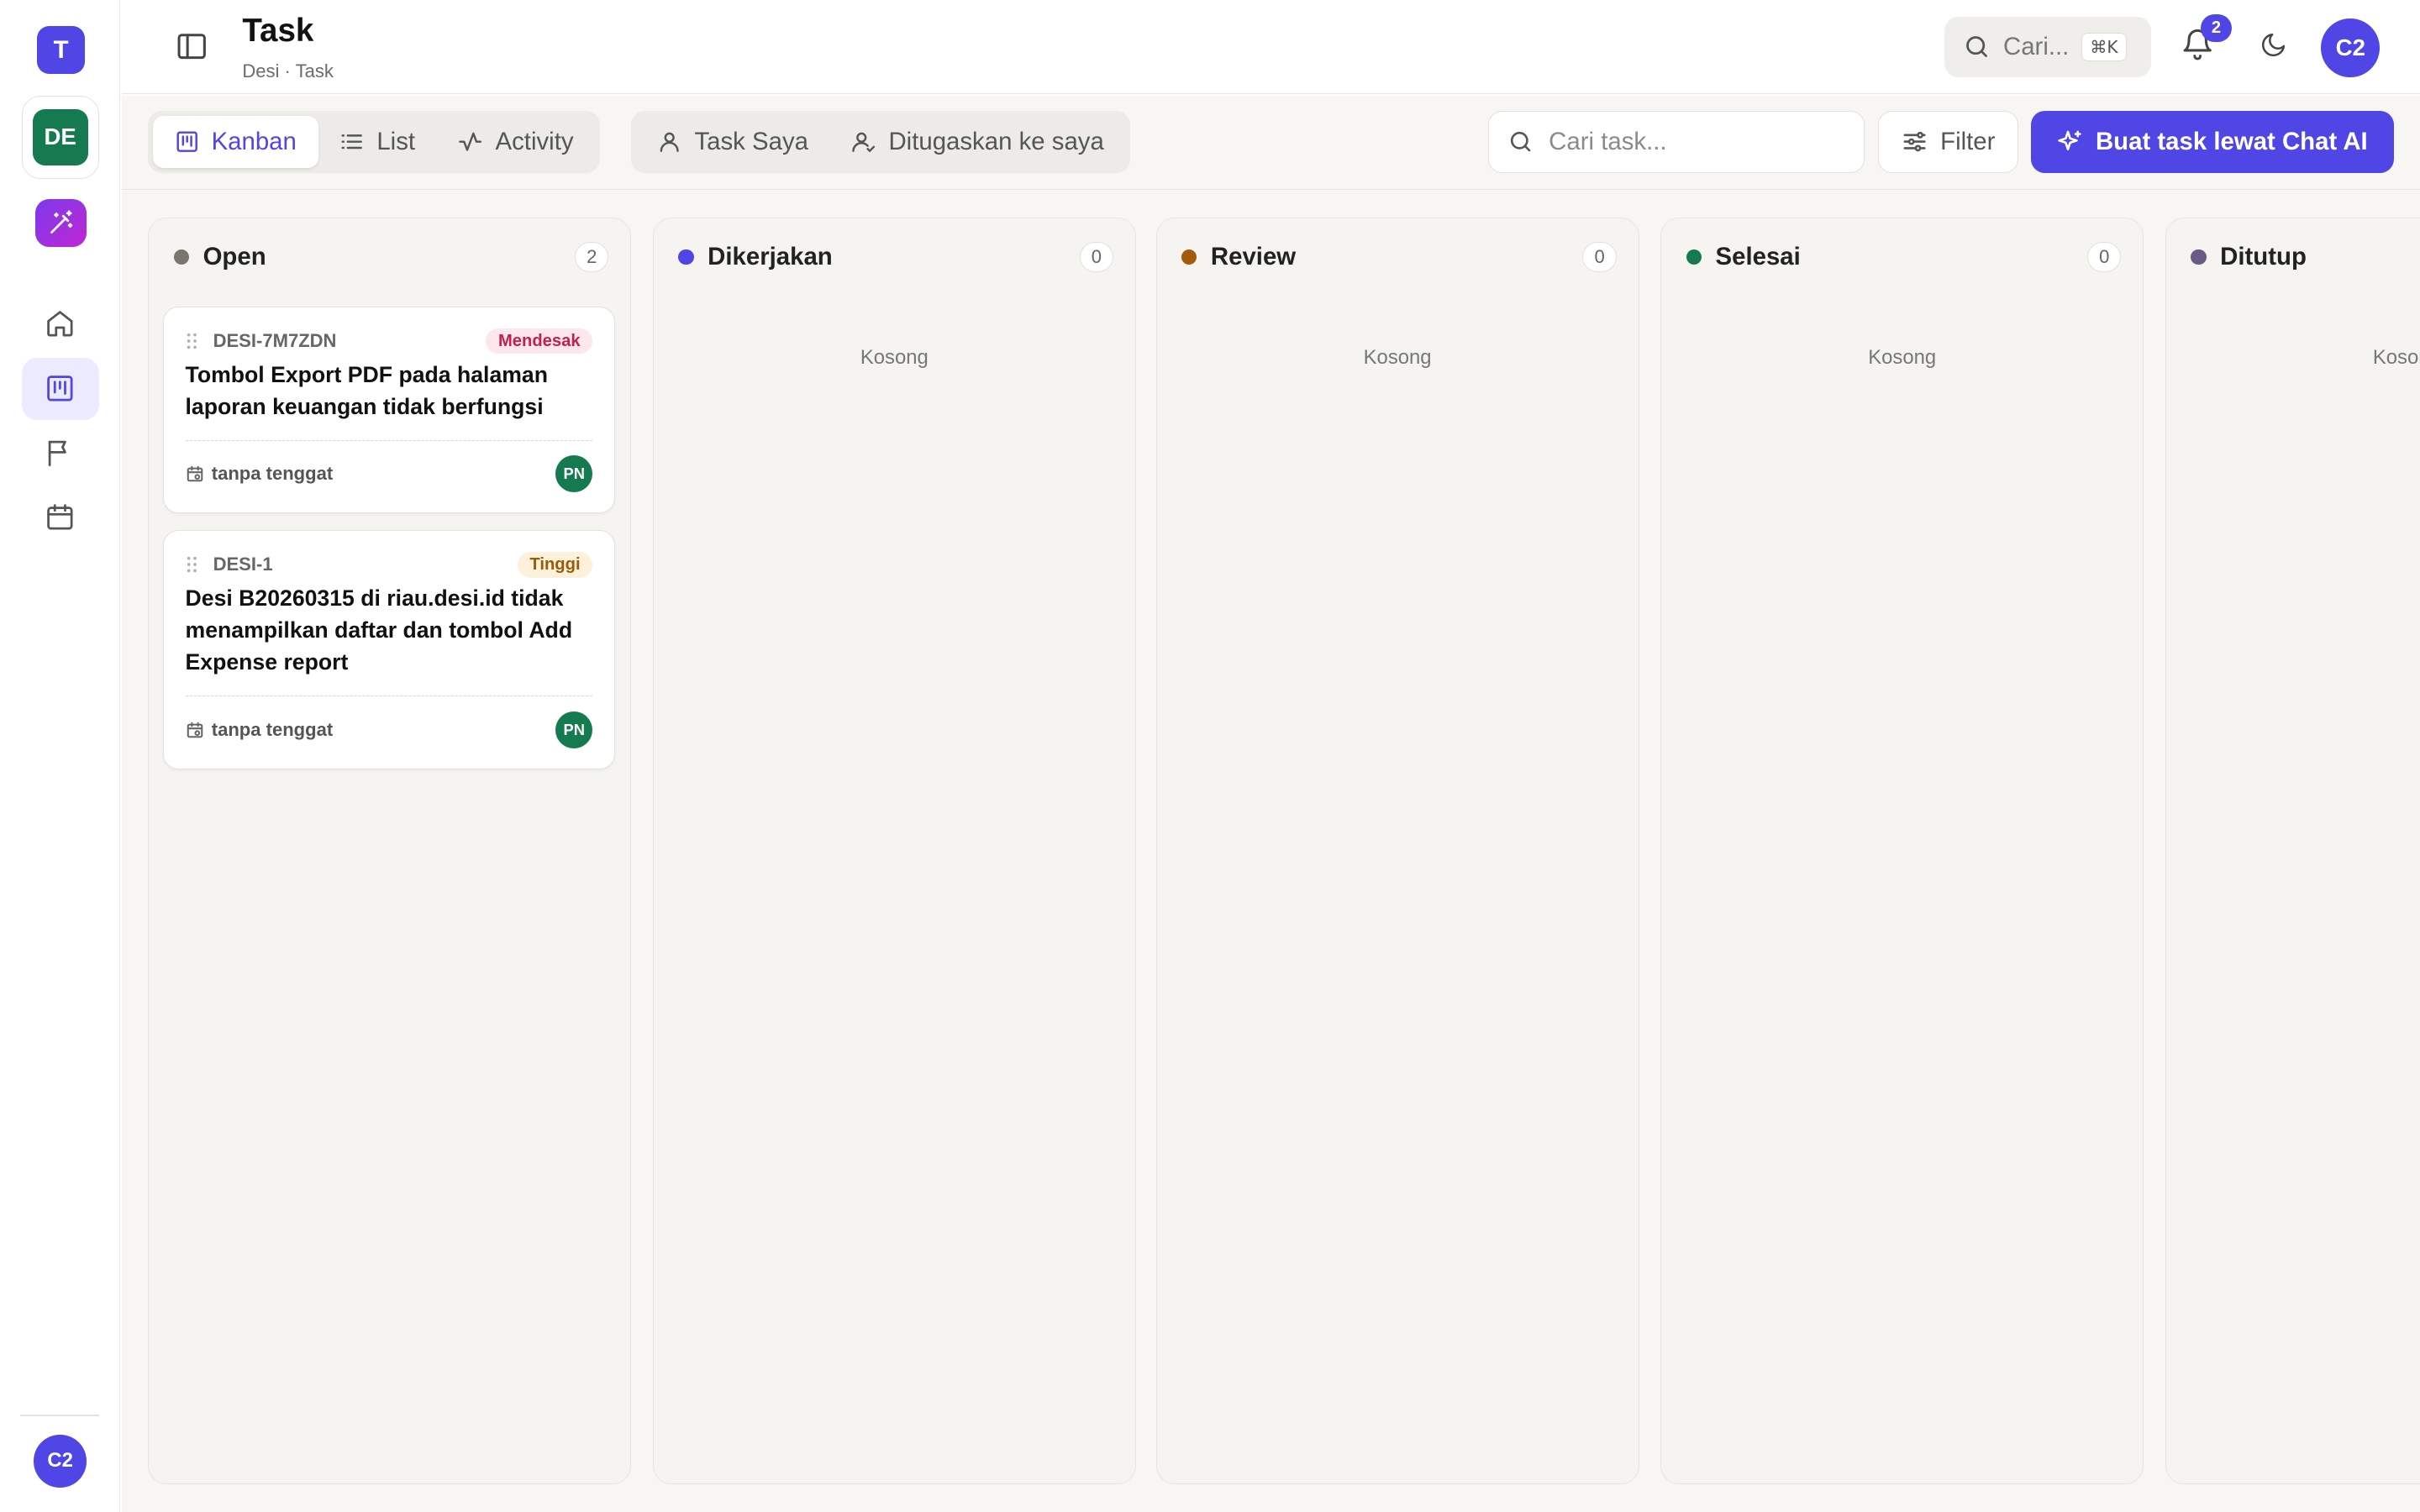 The height and width of the screenshot is (1512, 2420). I want to click on global-search: Cari... ⌘K, so click(2048, 47).